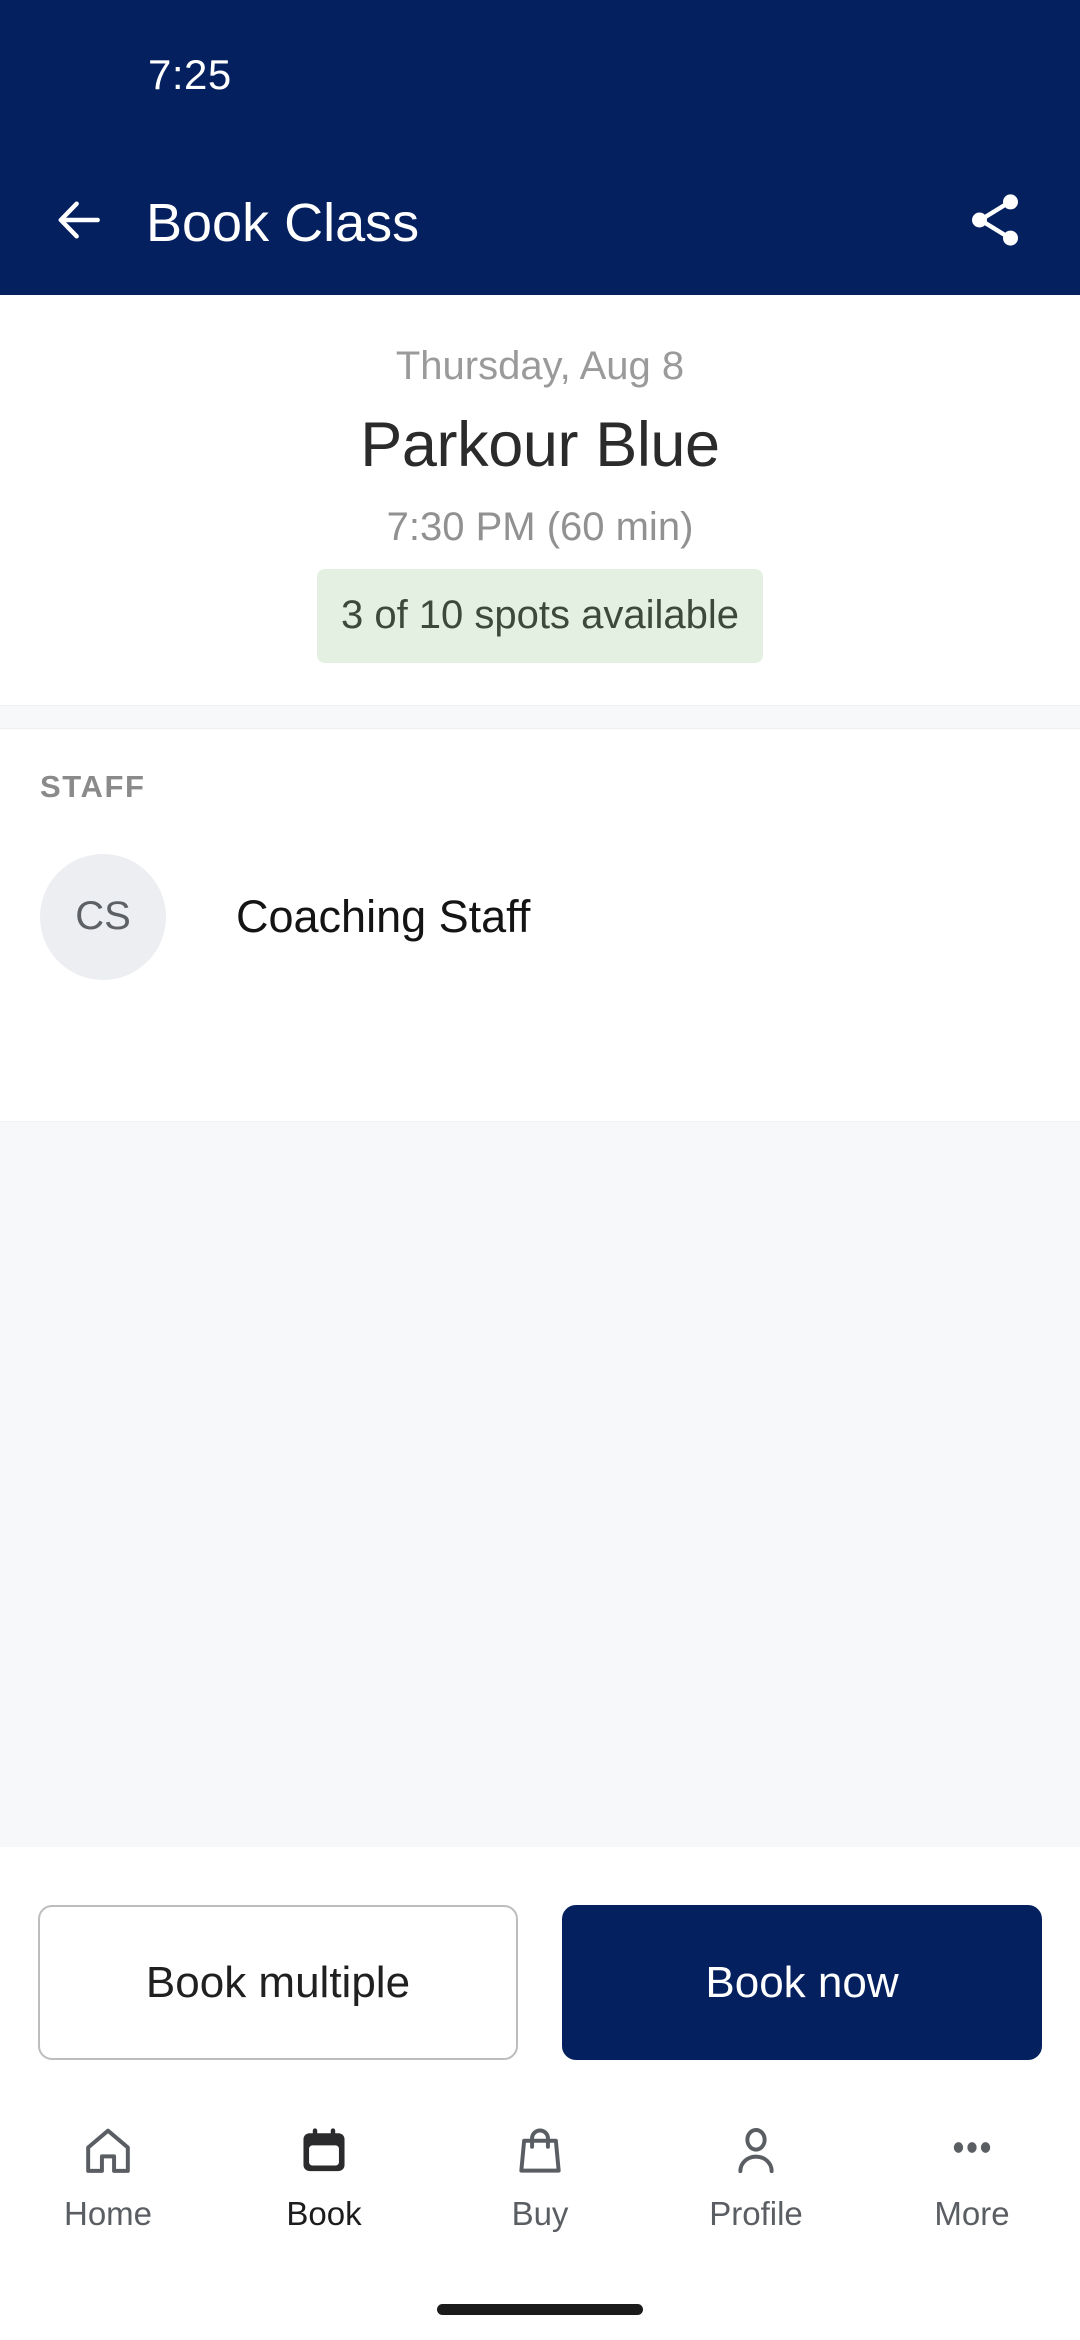 The height and width of the screenshot is (2340, 1080). I want to click on nav-item-profile: Profile, so click(756, 2174).